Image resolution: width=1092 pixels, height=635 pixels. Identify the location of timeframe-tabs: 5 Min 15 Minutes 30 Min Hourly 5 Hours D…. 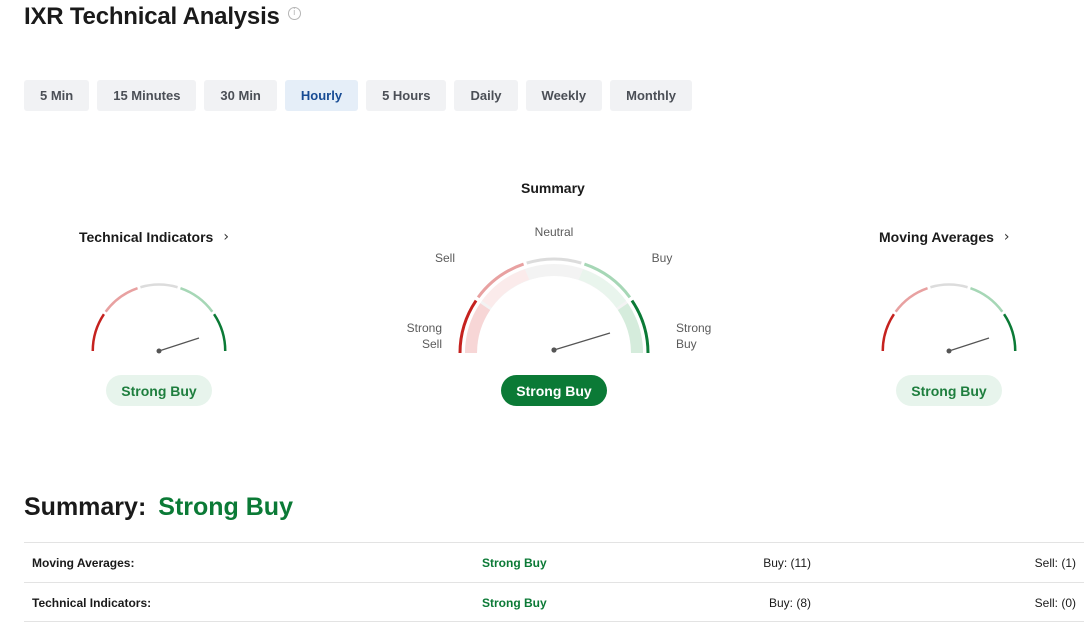
(358, 95).